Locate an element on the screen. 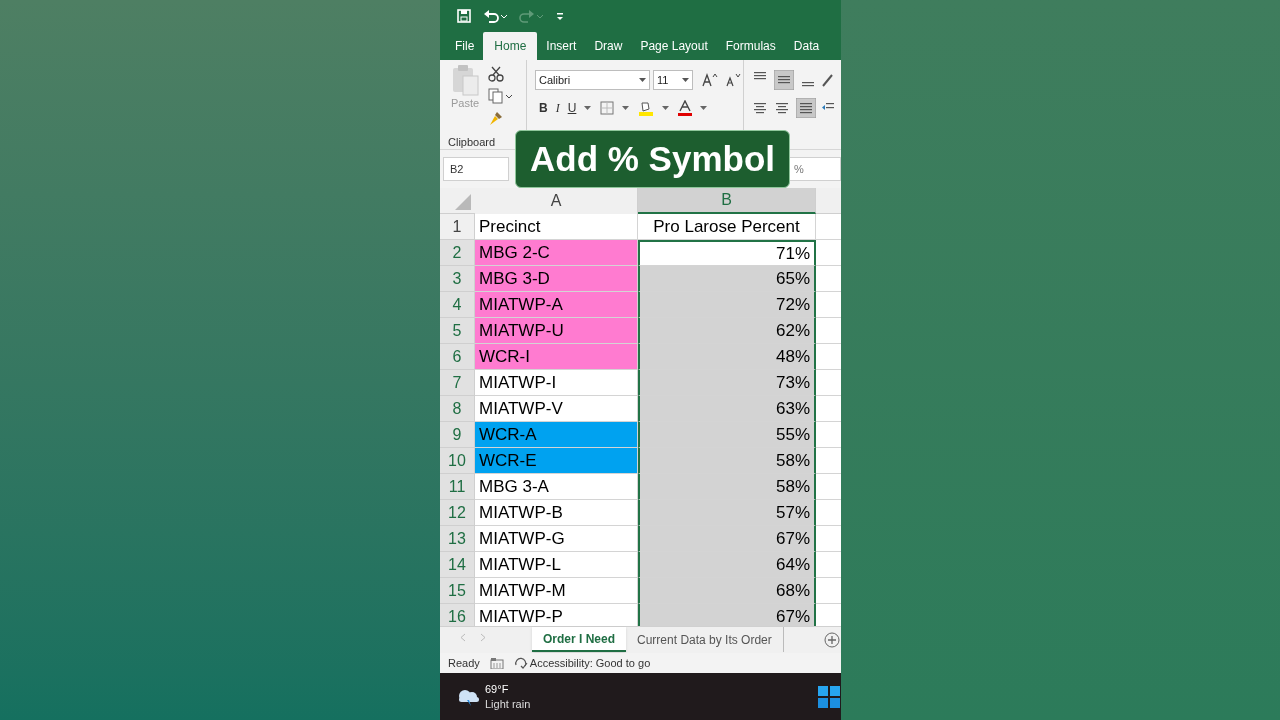 The image size is (1280, 720). accessibility-icon is located at coordinates (520, 663).